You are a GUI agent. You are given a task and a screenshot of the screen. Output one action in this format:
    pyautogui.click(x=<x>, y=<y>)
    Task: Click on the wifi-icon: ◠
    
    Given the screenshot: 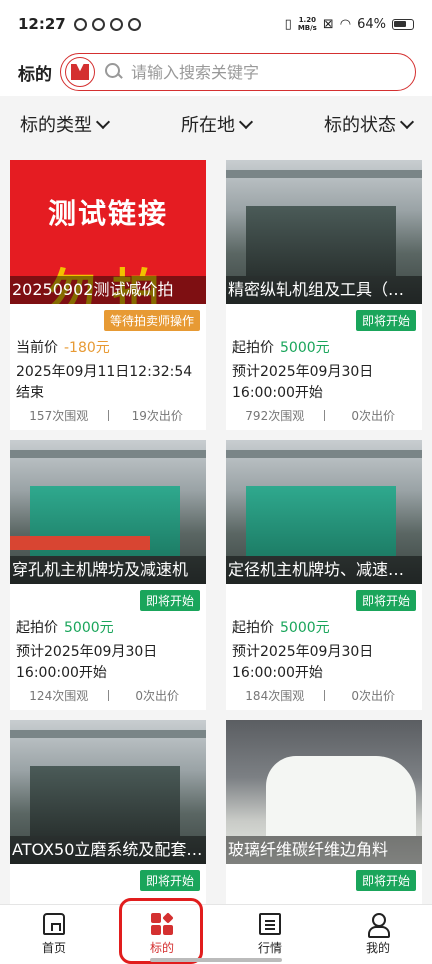 What is the action you would take?
    pyautogui.click(x=345, y=24)
    